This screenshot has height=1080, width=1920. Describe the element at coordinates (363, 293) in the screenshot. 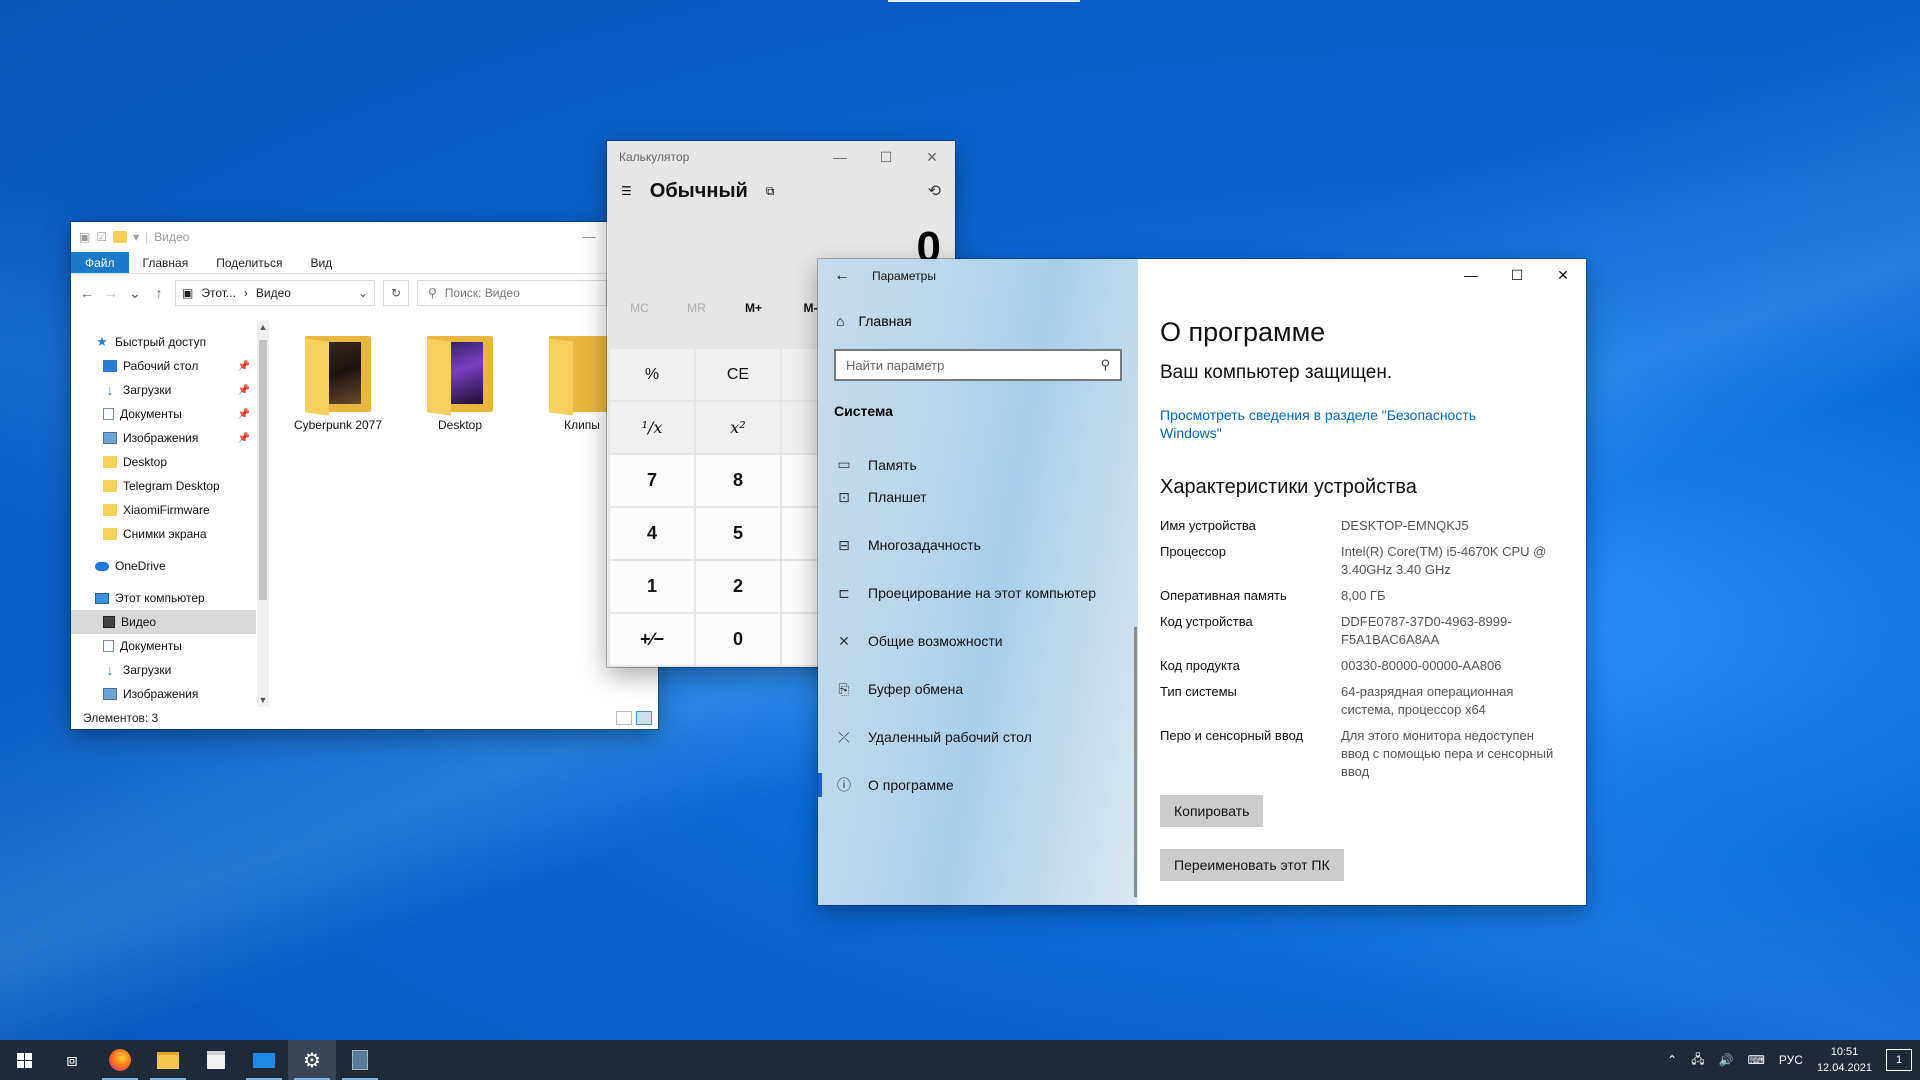

I see `chevron-down-icon: ⌄` at that location.